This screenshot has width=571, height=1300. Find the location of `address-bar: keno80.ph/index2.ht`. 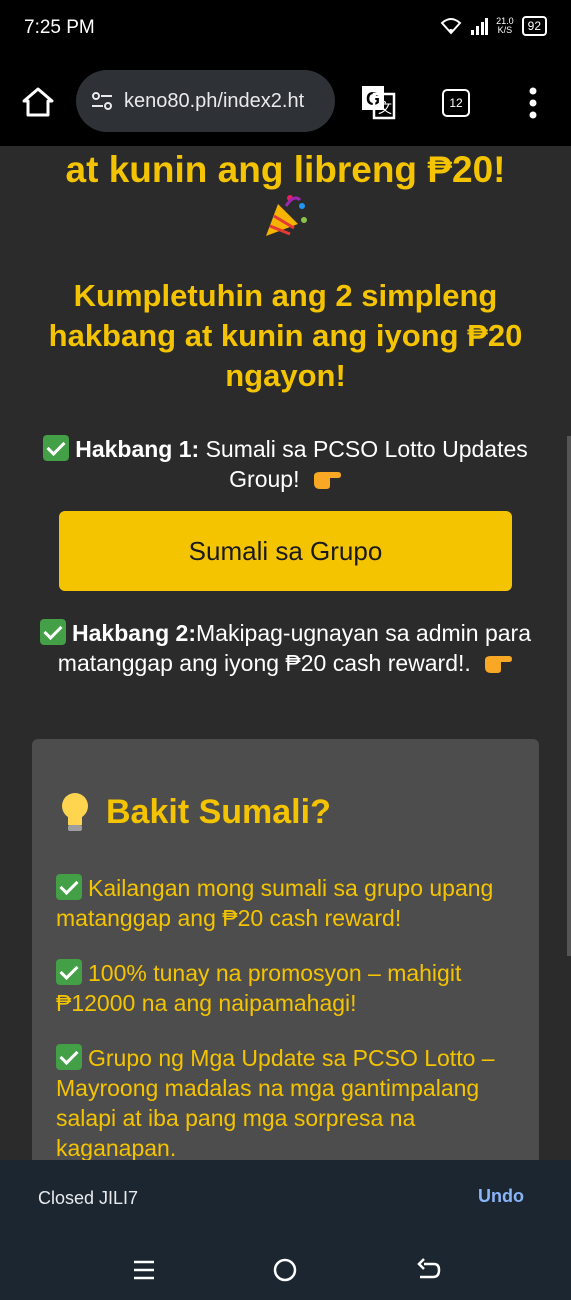

address-bar: keno80.ph/index2.ht is located at coordinates (205, 101).